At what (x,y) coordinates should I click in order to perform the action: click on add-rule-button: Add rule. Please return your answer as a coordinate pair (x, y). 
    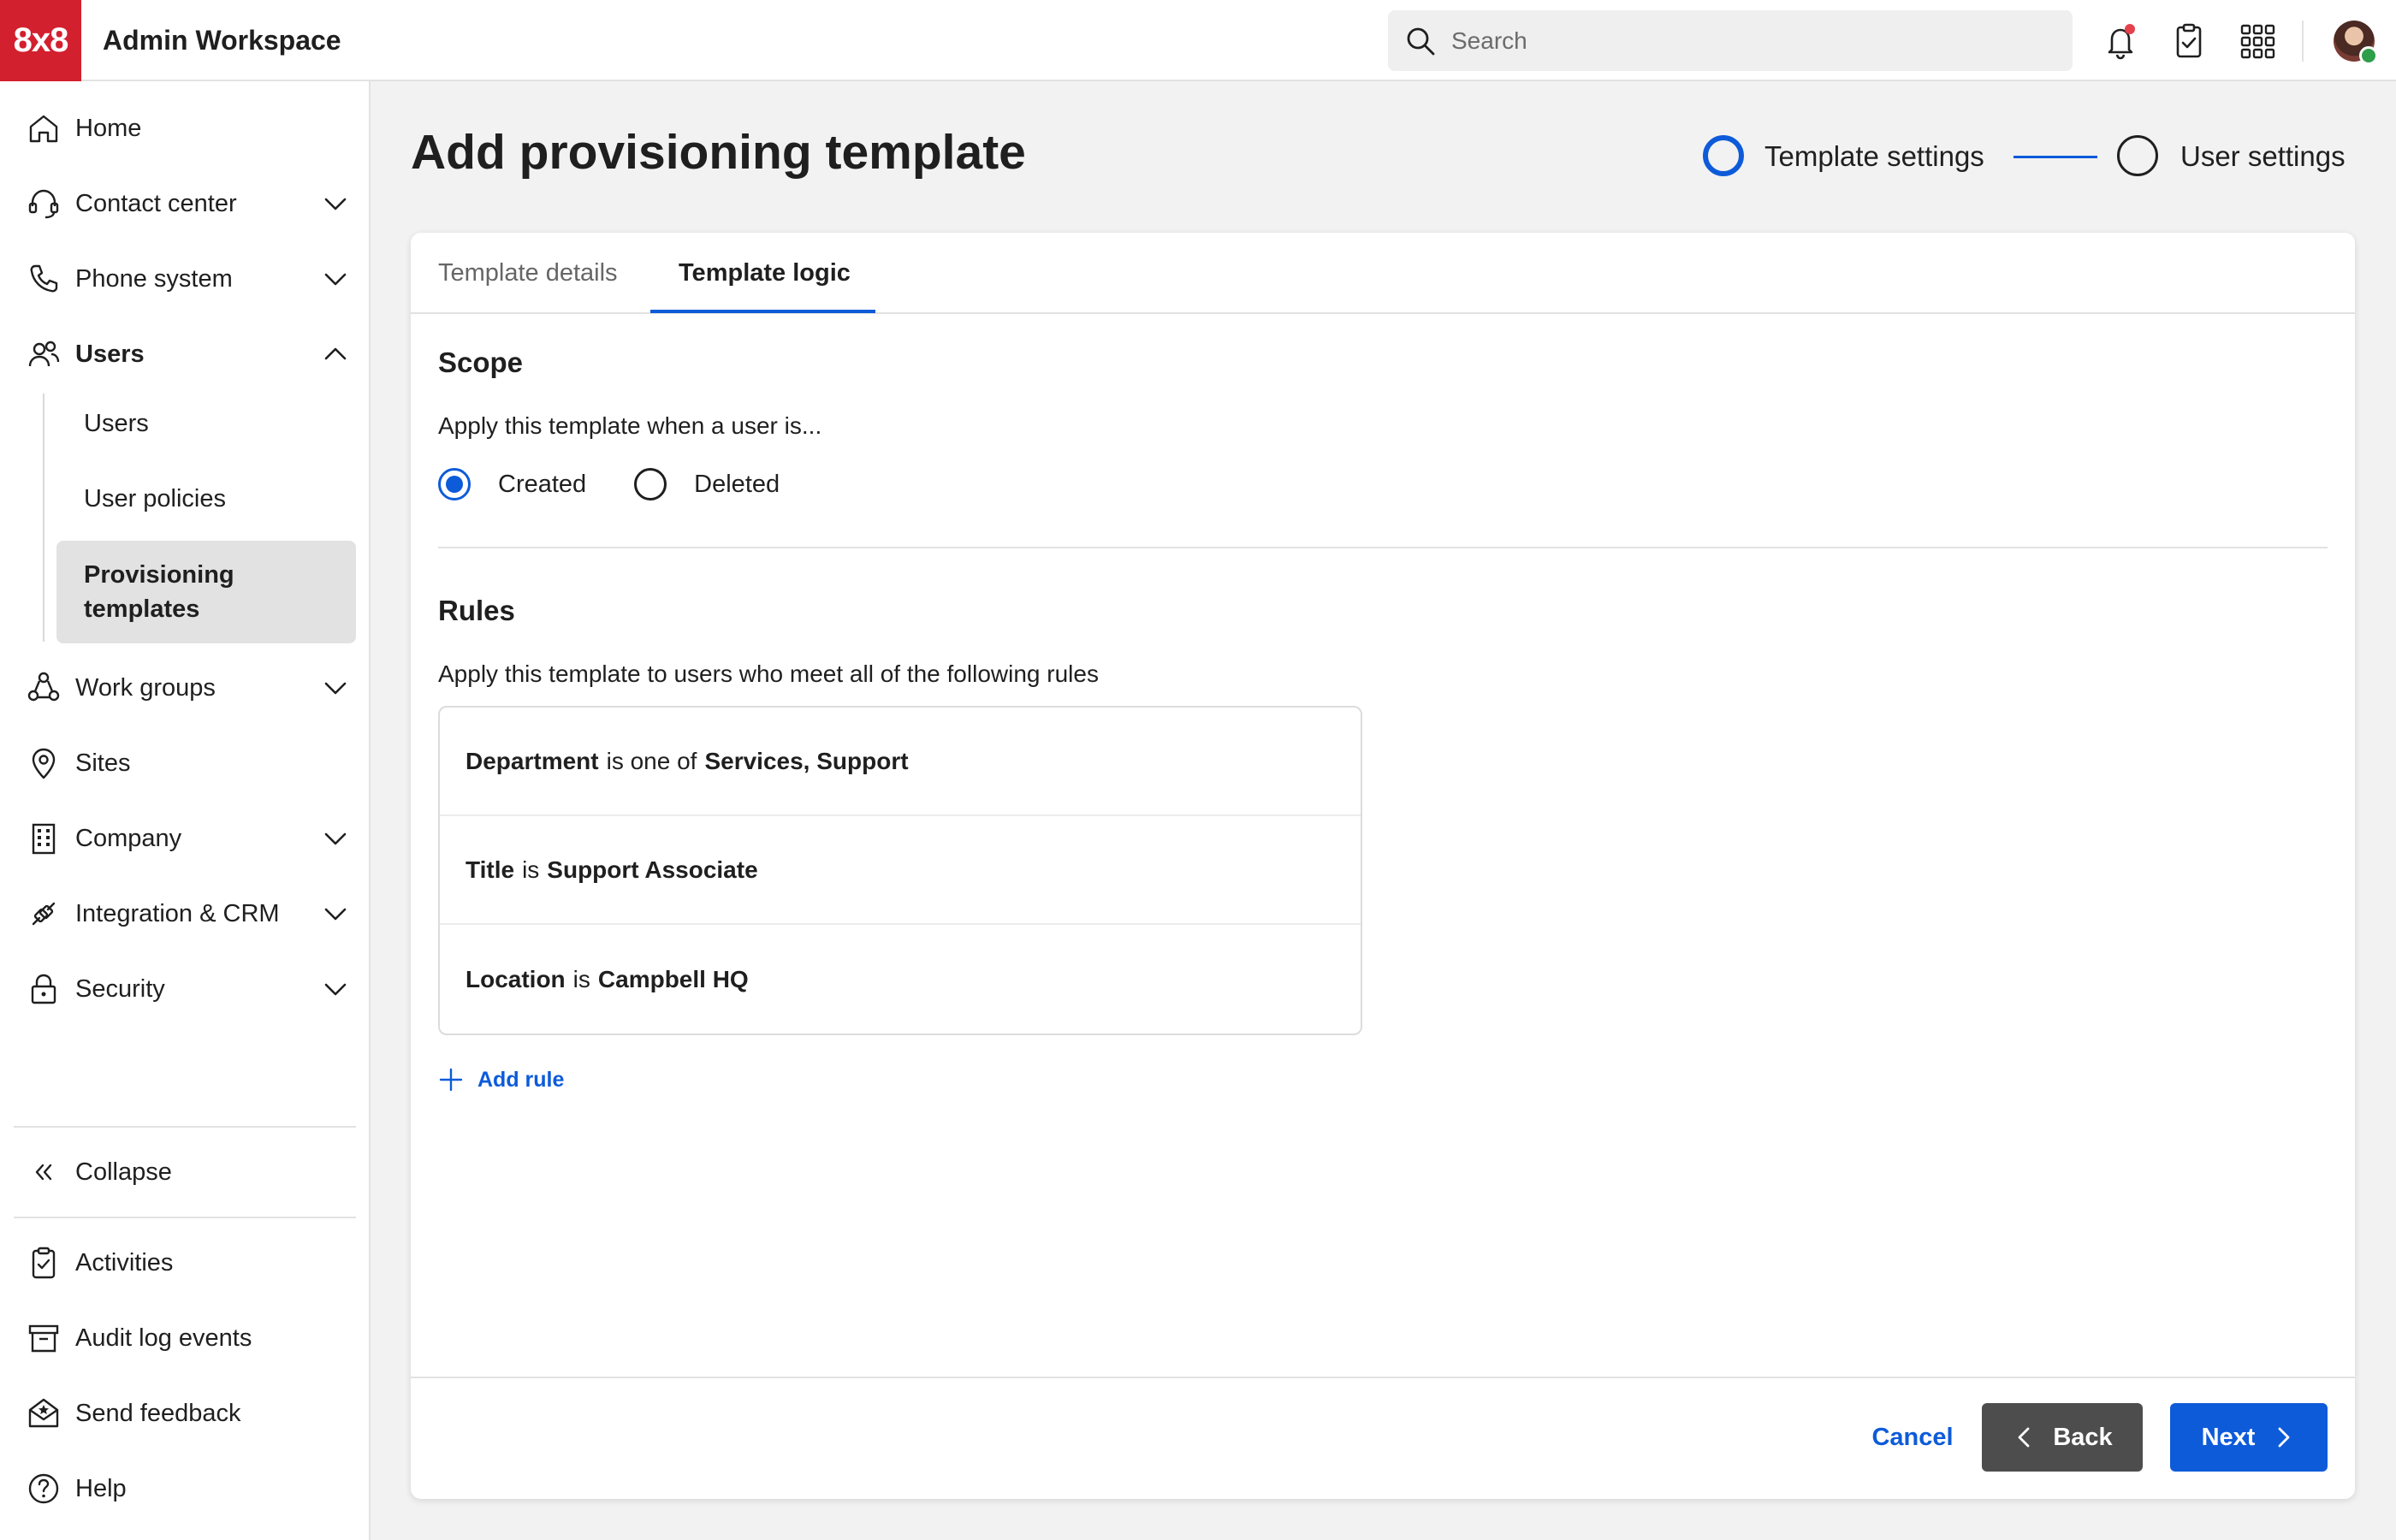
    Looking at the image, I should click on (501, 1080).